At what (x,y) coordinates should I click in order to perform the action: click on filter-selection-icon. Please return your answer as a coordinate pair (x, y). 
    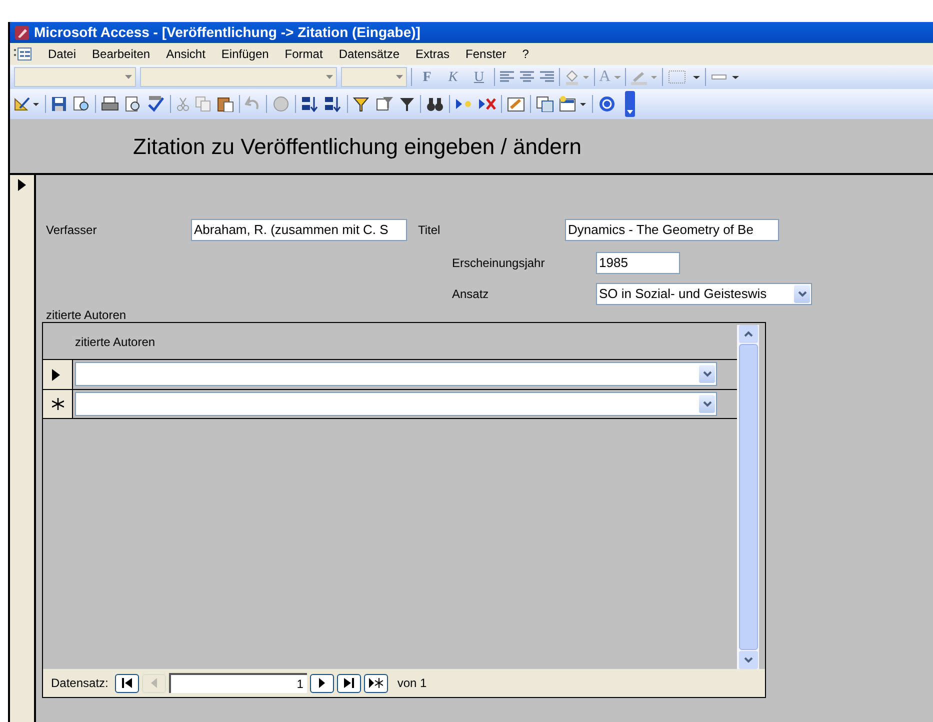
    Looking at the image, I should click on (362, 104).